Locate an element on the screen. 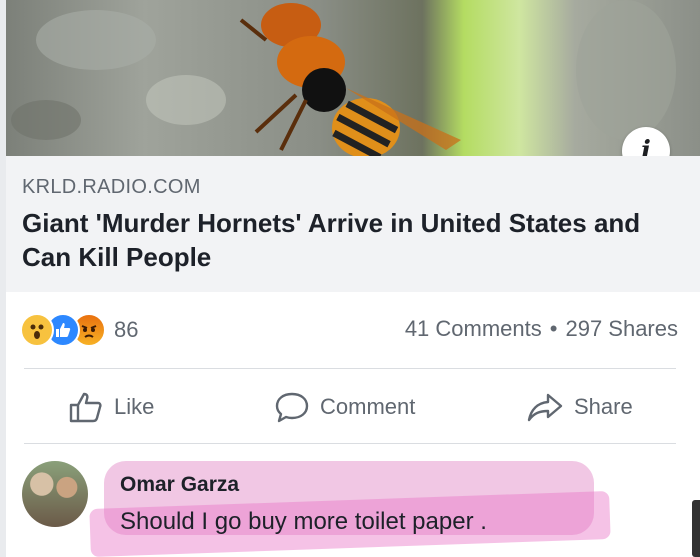 This screenshot has width=700, height=557. reactions-summary: 86 is located at coordinates (79, 330).